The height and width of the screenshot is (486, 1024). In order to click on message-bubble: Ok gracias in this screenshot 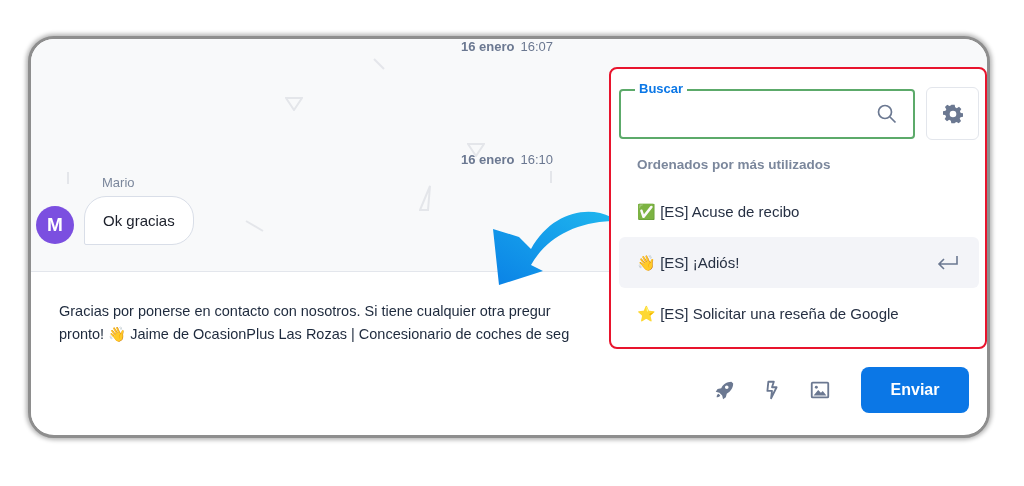, I will do `click(139, 220)`.